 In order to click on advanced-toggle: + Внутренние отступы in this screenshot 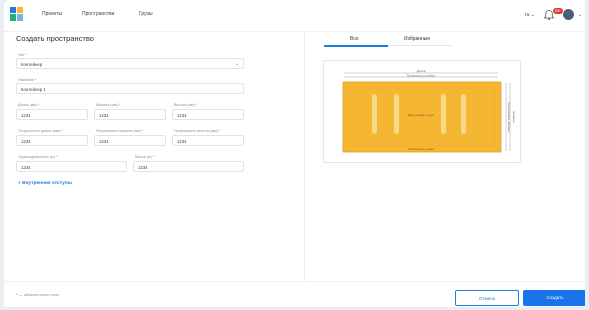, I will do `click(45, 183)`.